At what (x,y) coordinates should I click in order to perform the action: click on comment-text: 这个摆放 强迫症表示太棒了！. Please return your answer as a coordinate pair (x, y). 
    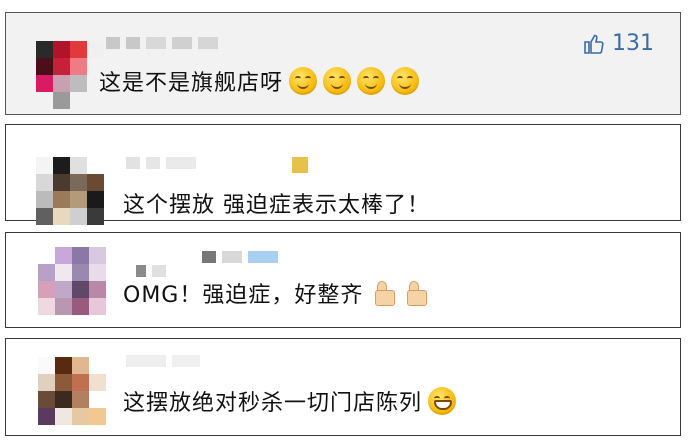
    Looking at the image, I should click on (276, 205).